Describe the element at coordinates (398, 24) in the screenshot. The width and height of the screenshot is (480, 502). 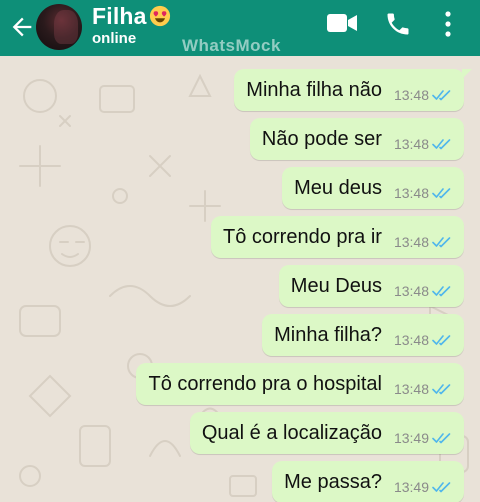
I see `phone-call-icon` at that location.